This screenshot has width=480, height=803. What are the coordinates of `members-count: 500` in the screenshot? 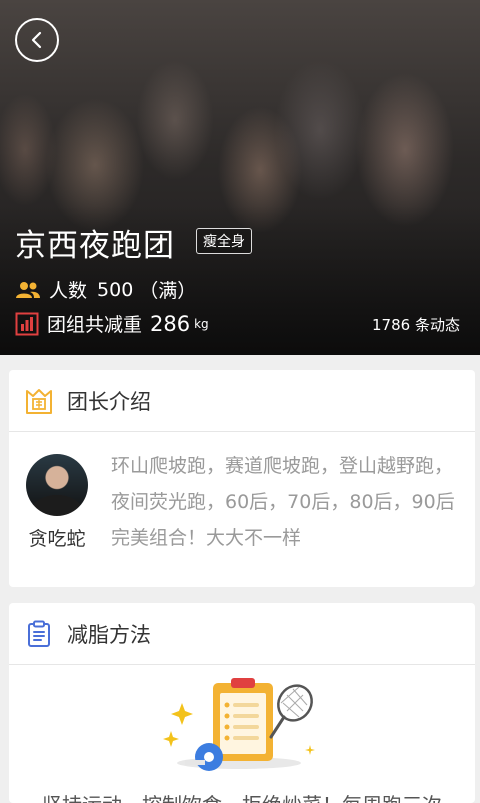 It's located at (115, 289).